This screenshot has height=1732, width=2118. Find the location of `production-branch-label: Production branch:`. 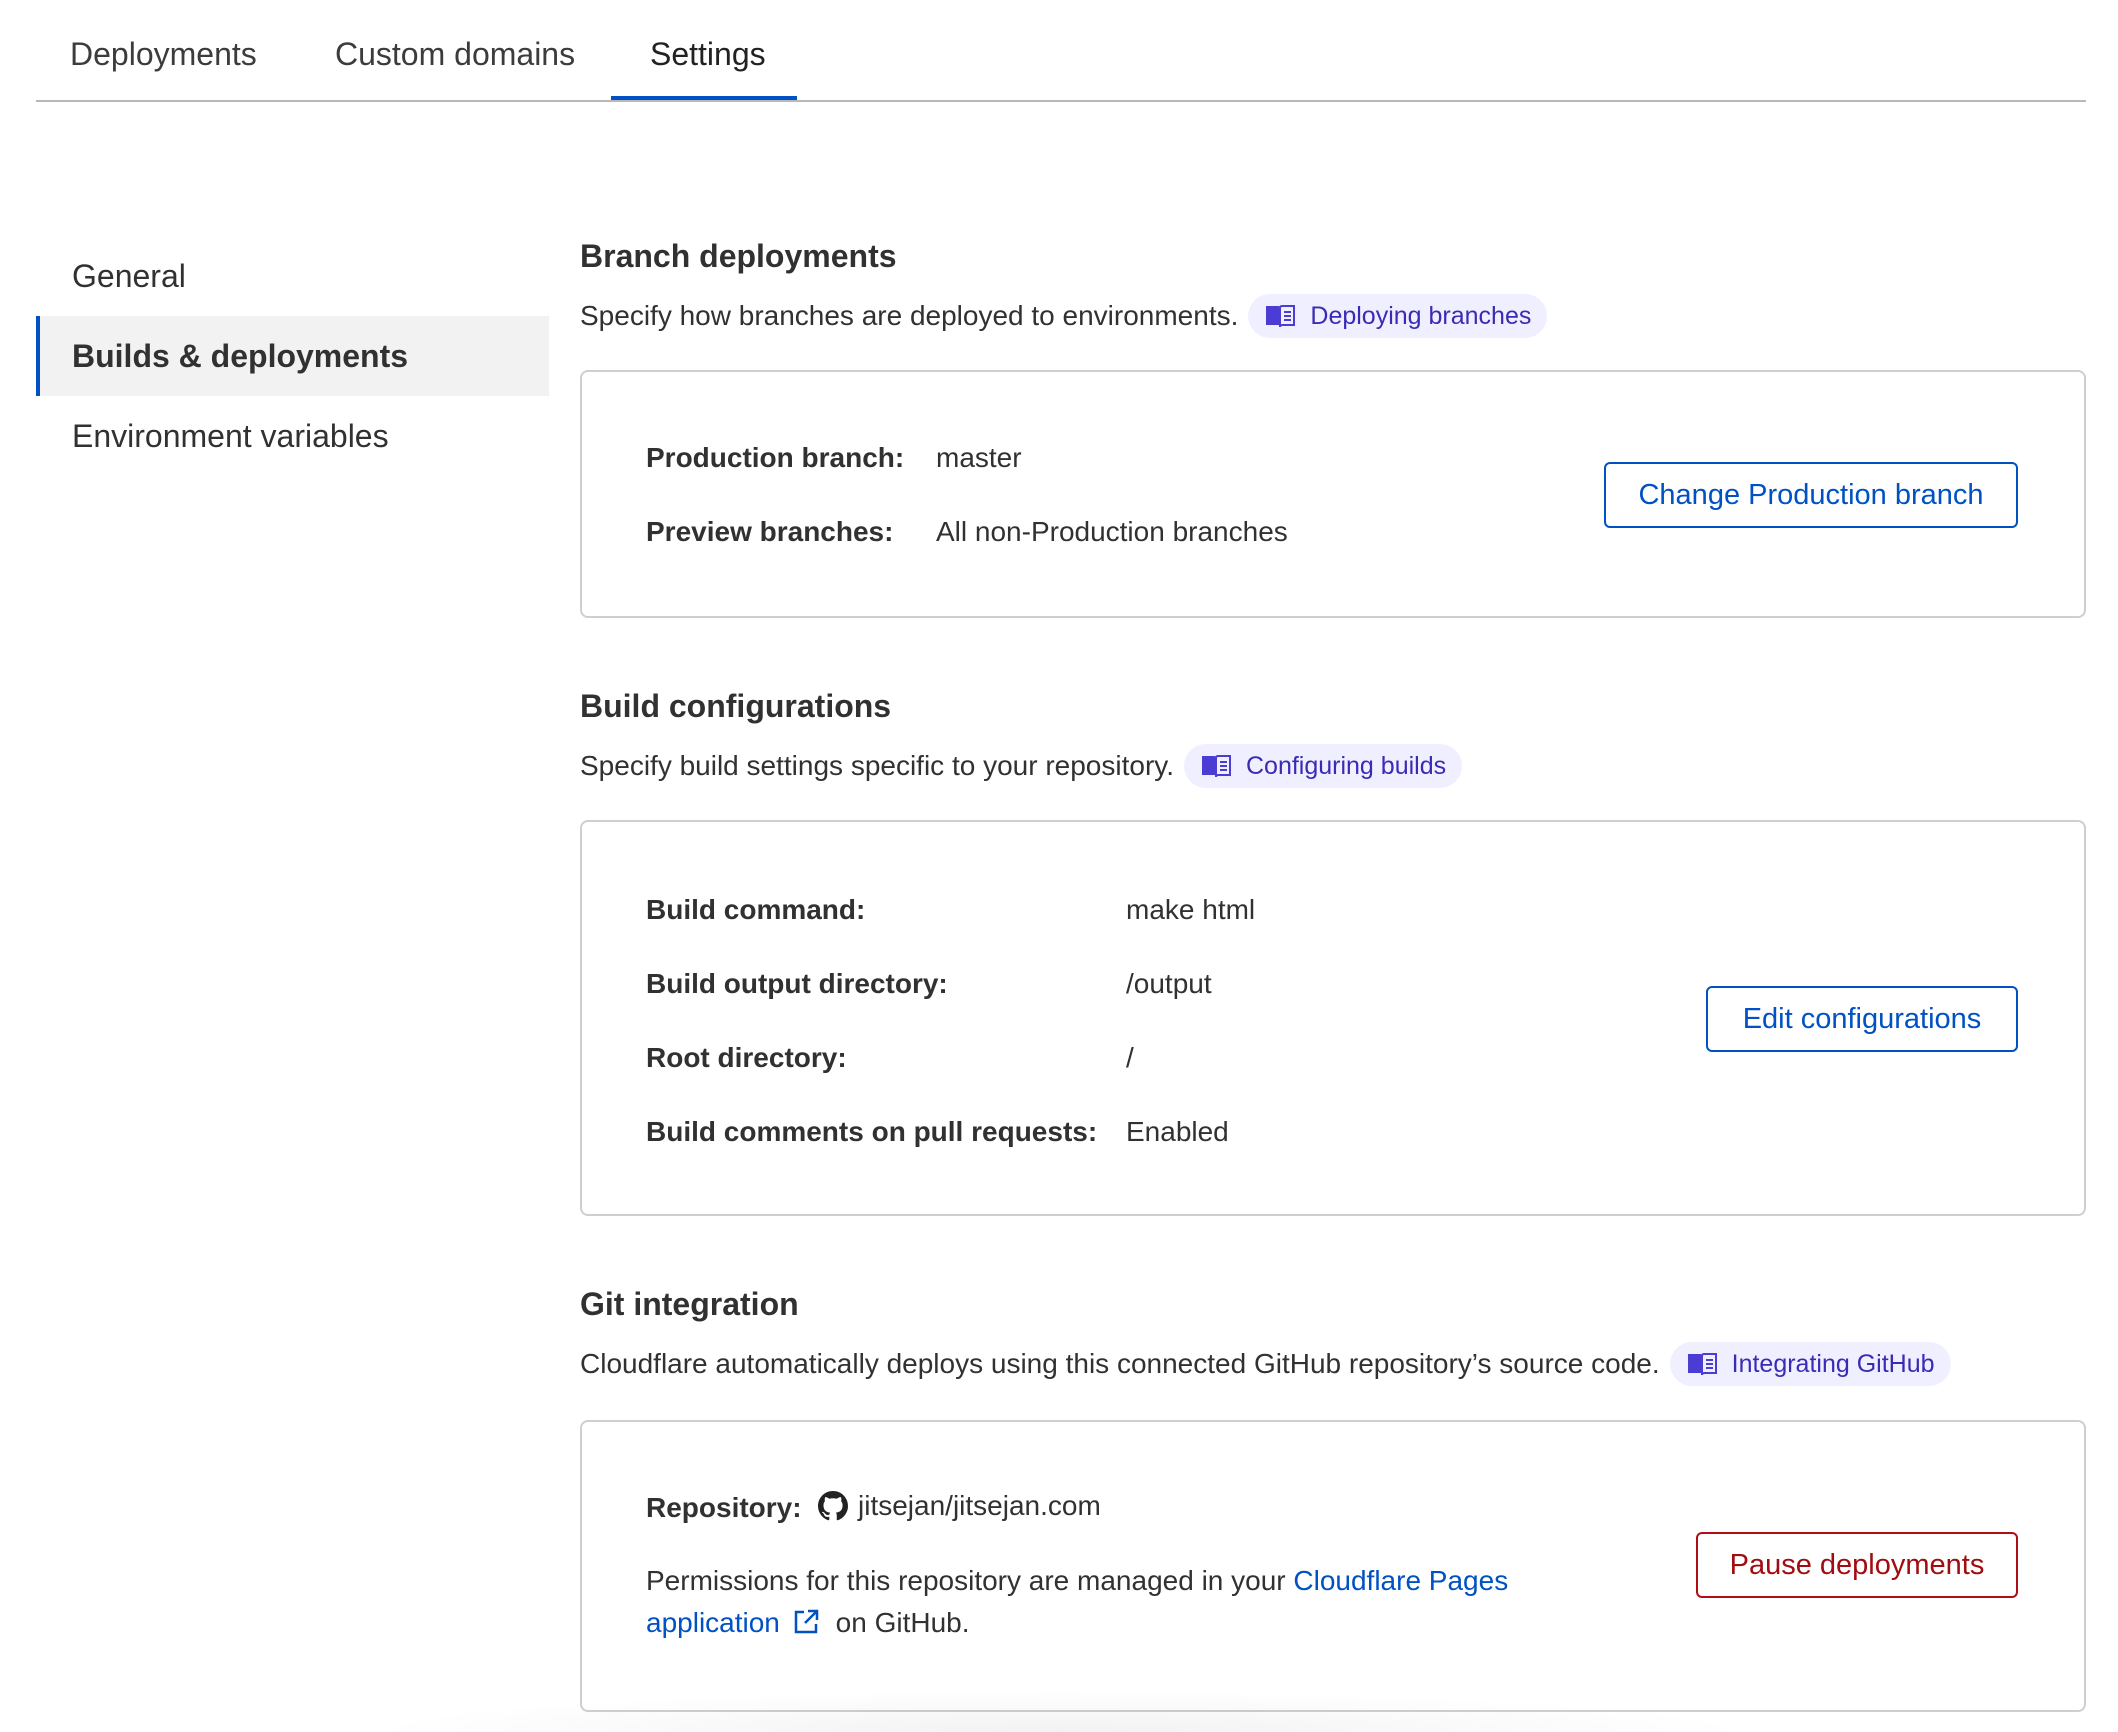

production-branch-label: Production branch: is located at coordinates (775, 457).